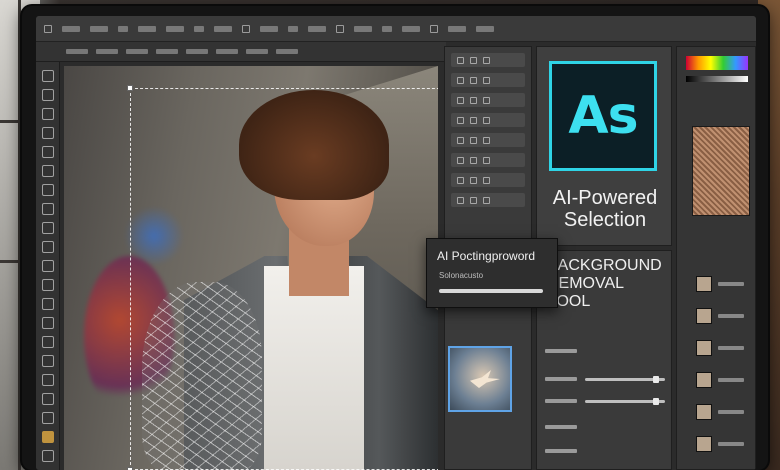  What do you see at coordinates (47, 456) in the screenshot?
I see `mask-icon` at bounding box center [47, 456].